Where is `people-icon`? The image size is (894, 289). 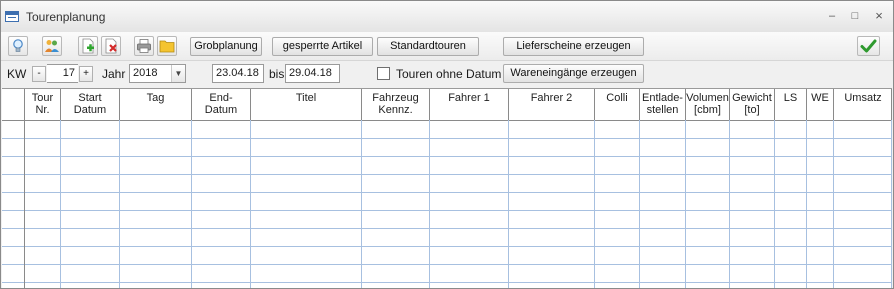 people-icon is located at coordinates (52, 46).